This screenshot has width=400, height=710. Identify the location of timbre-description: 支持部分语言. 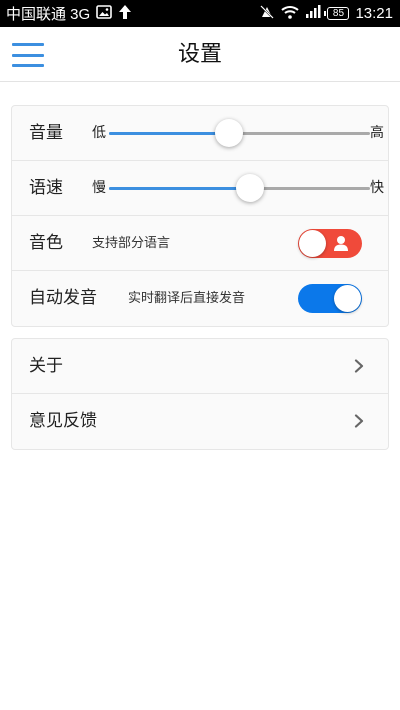
(131, 243).